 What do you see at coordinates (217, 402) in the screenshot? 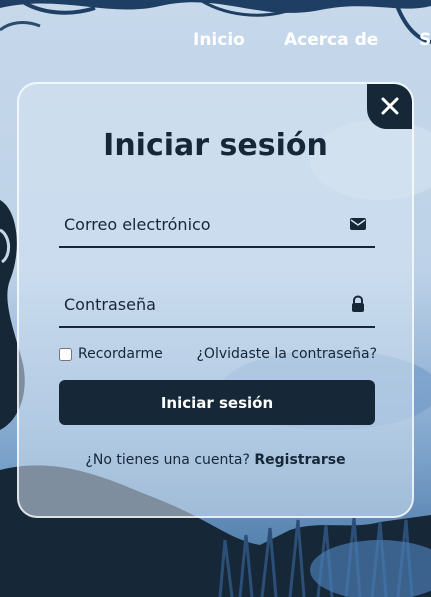
I see `login-button: Iniciar sesión` at bounding box center [217, 402].